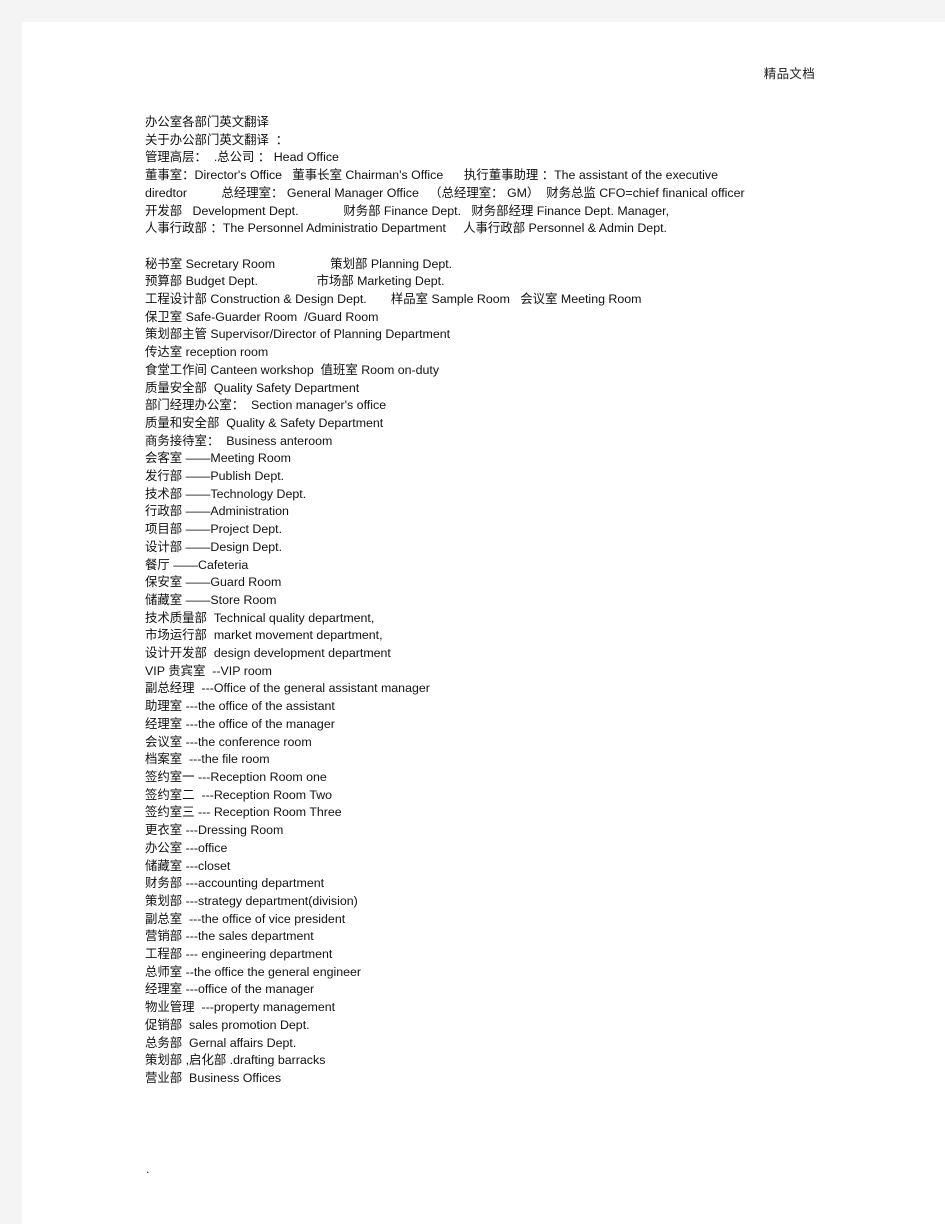 This screenshot has height=1224, width=945. Describe the element at coordinates (253, 971) in the screenshot. I see `document-line: 总师室 --the office the general engineer` at that location.